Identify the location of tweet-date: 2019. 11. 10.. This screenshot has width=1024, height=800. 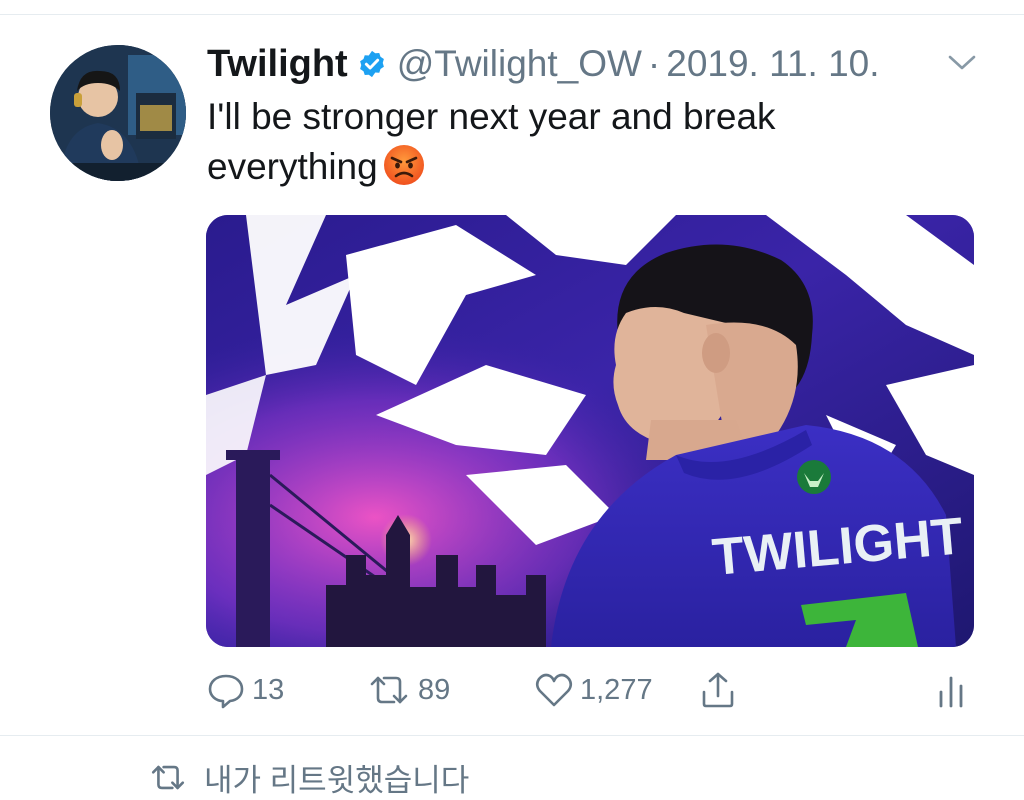
(772, 64).